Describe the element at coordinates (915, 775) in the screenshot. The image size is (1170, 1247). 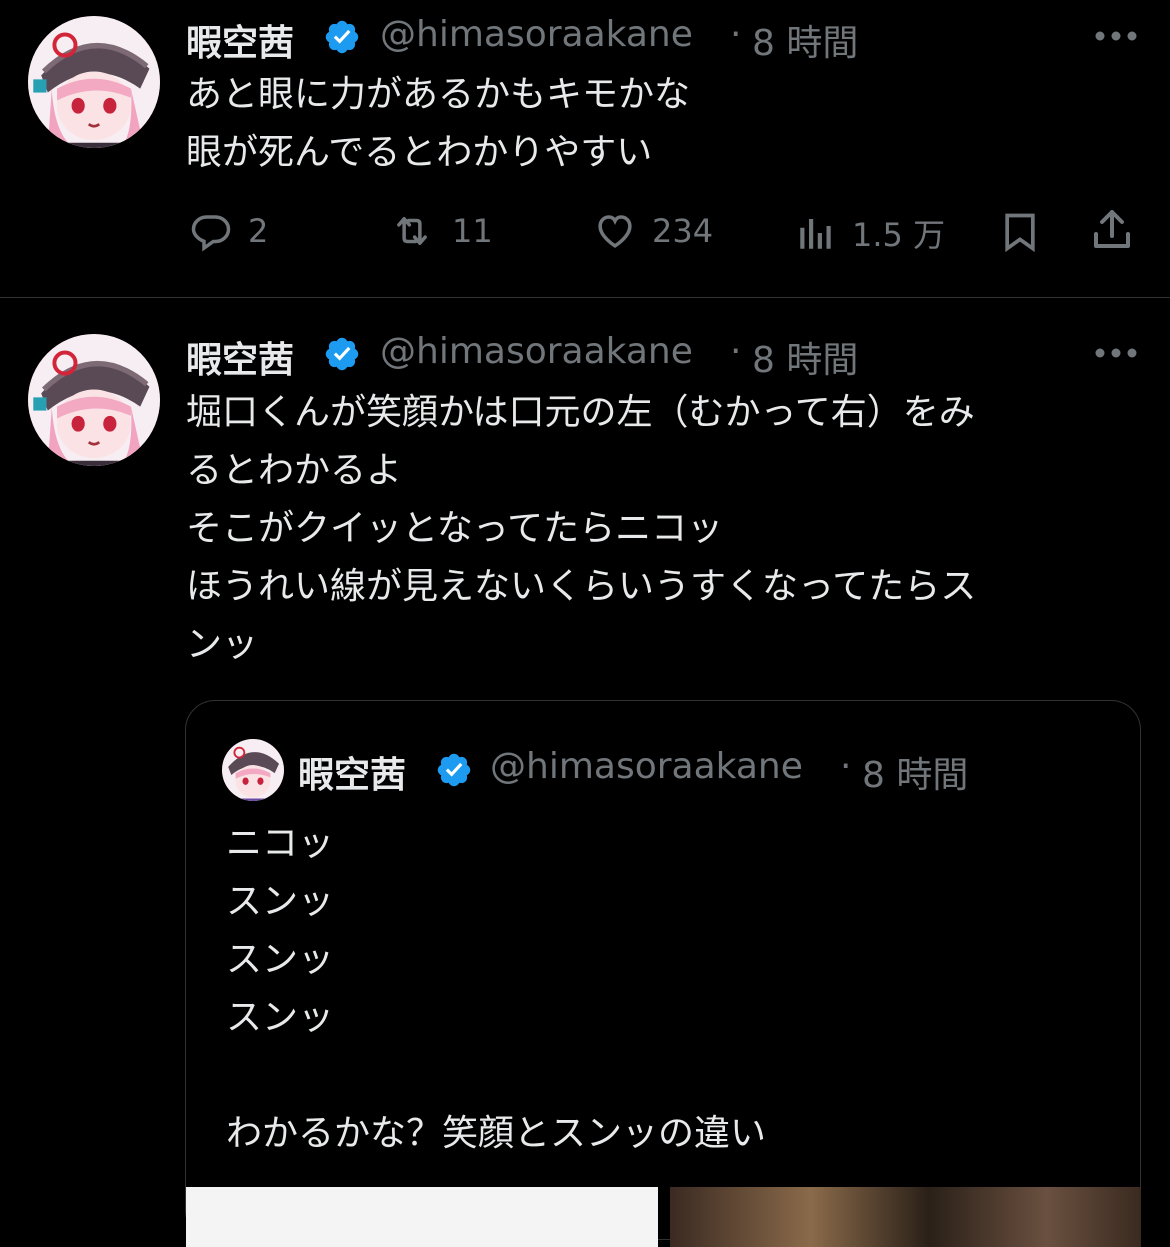
I see `quoted-timestamp: 8 時間` at that location.